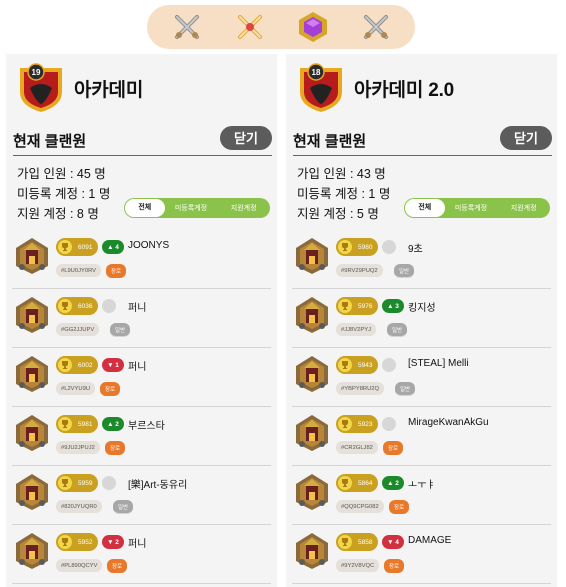 The image size is (566, 587). I want to click on trophy-value: 6091, so click(85, 247).